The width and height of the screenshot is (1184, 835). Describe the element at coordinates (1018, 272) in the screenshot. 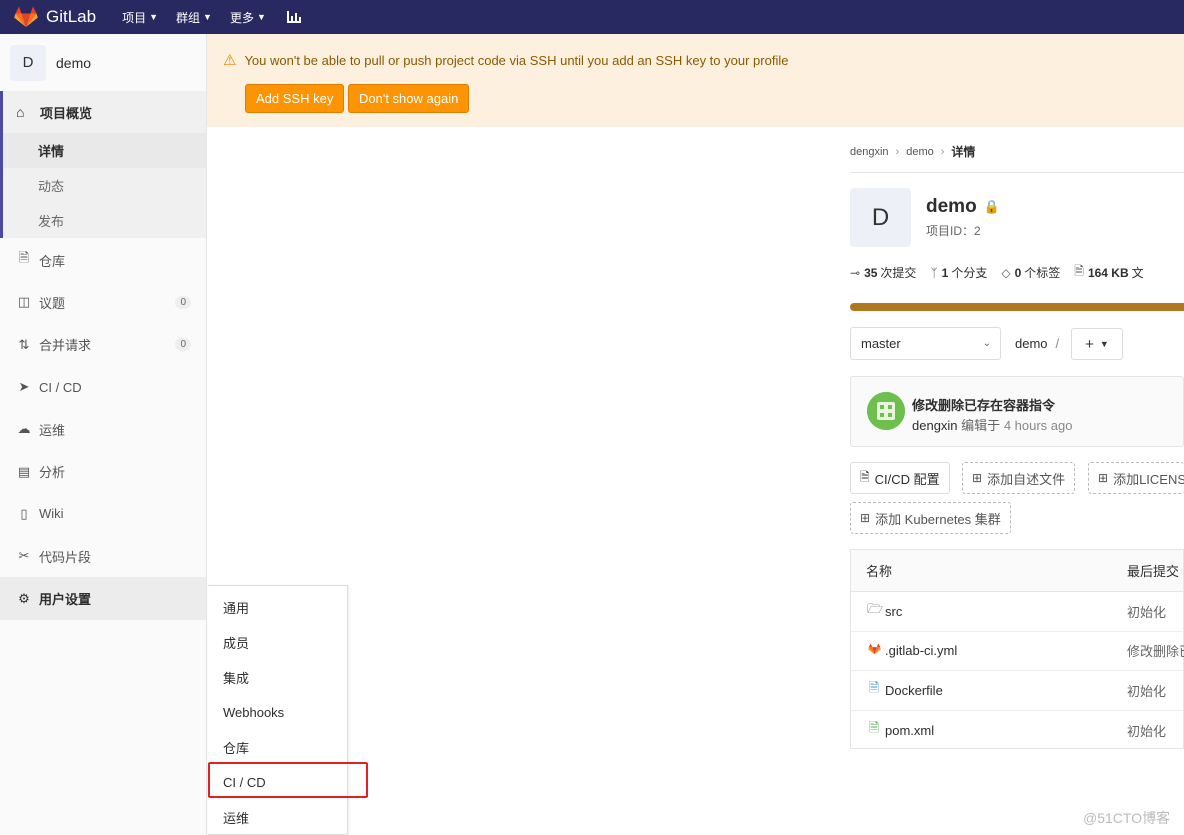

I see `stat-tags-value: 0` at that location.